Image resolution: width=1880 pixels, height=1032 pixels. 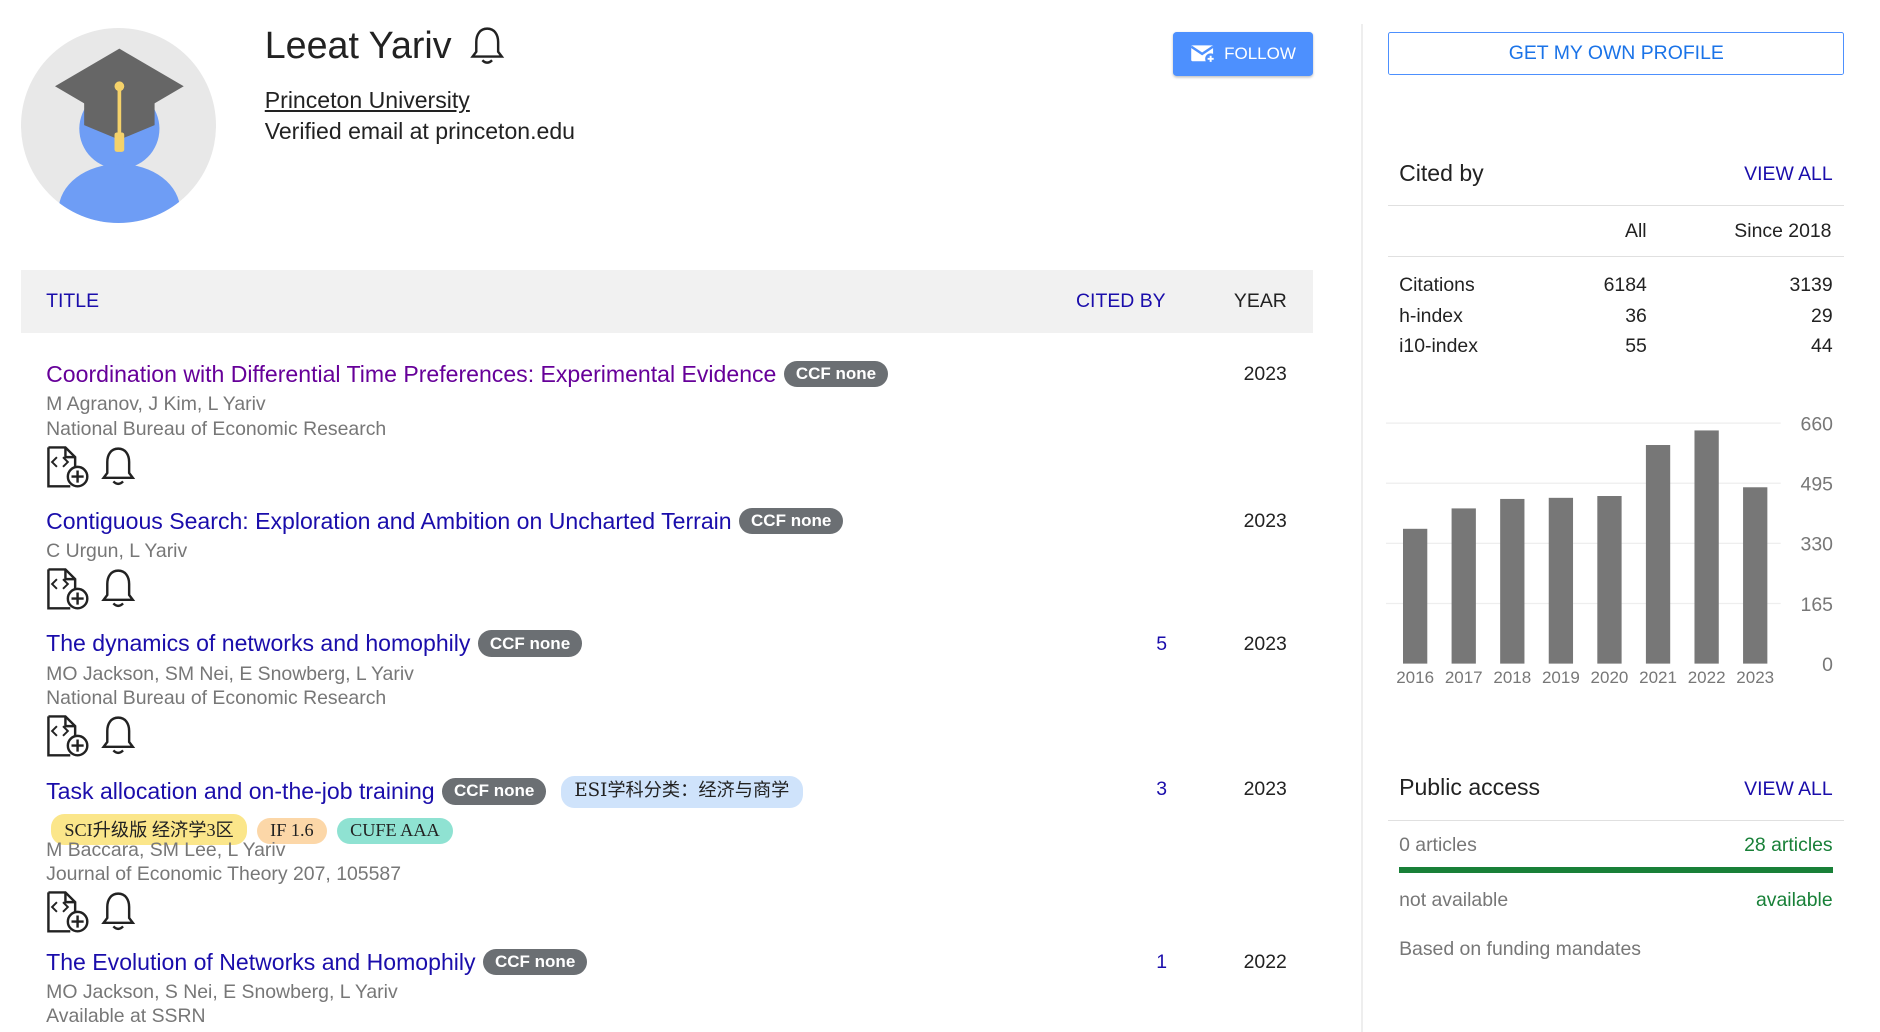 I want to click on article-authors: MO Jackson, S Nei, E Snowberg, L Yariv, so click(x=222, y=992).